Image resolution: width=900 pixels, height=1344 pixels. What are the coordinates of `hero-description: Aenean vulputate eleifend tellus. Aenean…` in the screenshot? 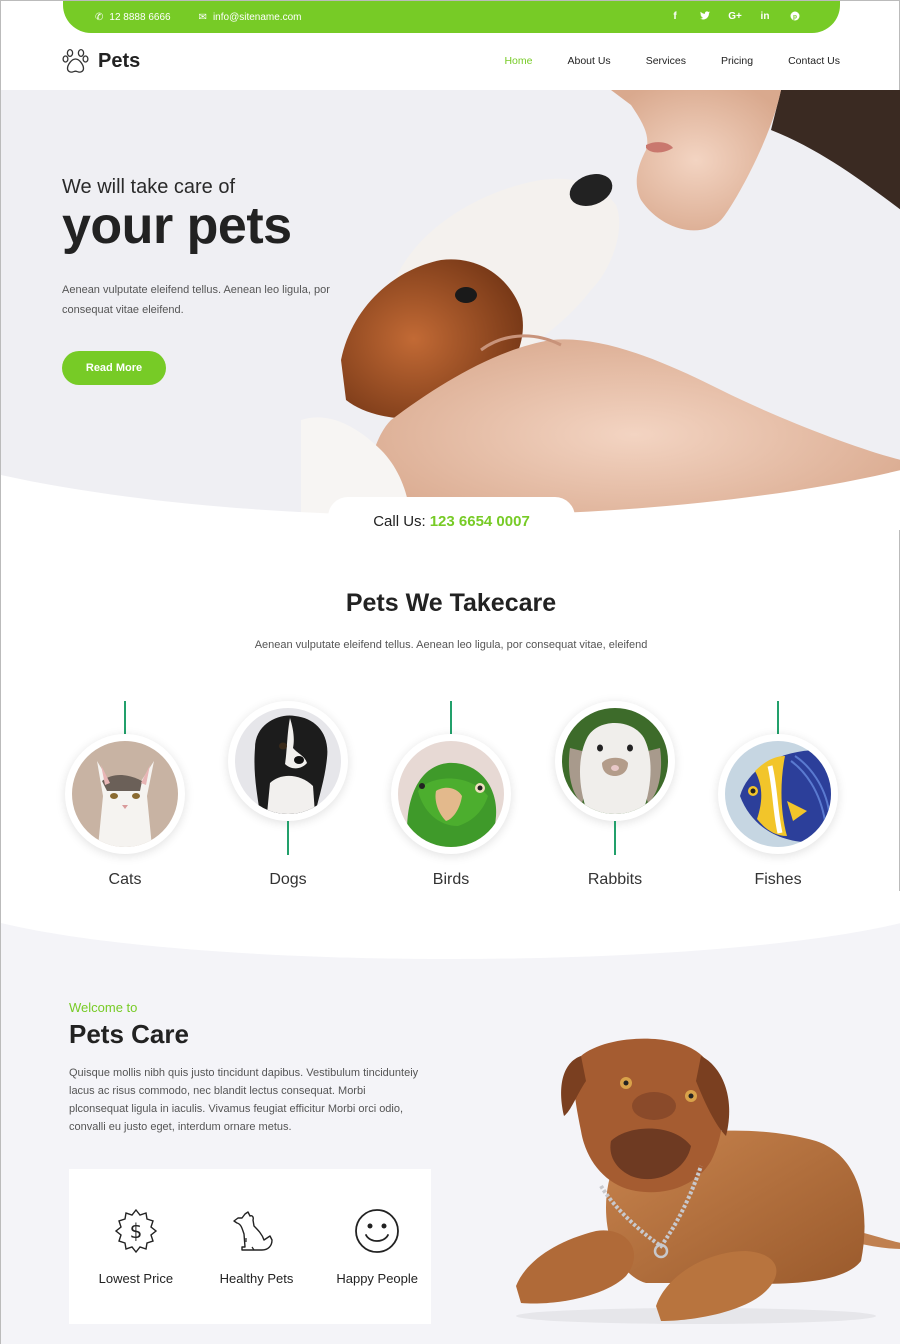 It's located at (196, 300).